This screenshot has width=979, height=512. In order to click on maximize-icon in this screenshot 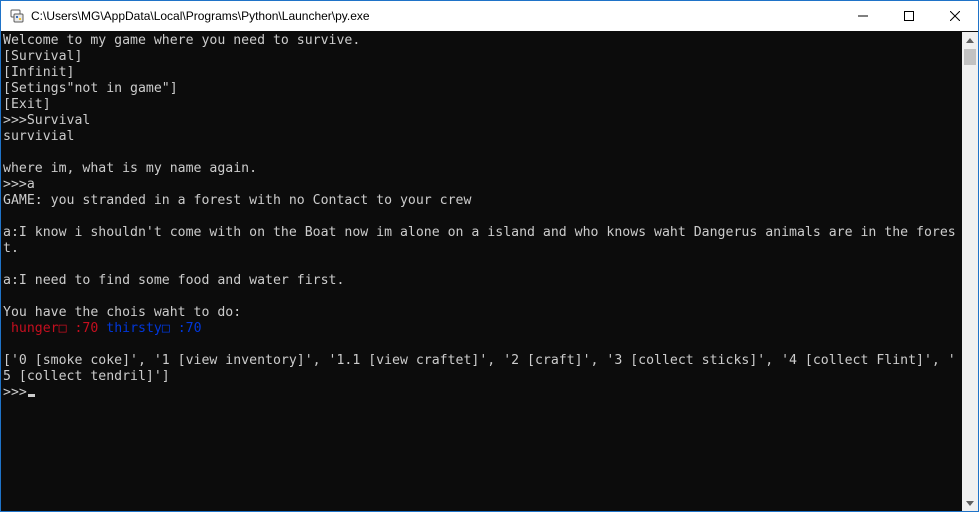, I will do `click(909, 16)`.